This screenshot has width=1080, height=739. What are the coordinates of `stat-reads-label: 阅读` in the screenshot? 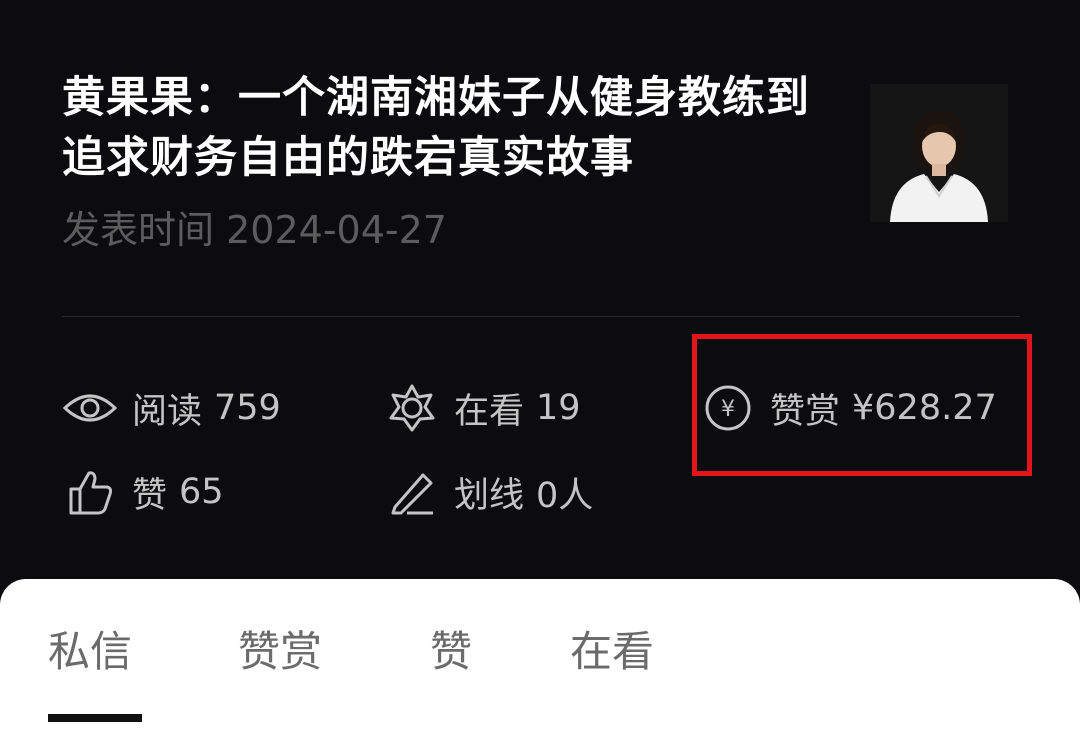 It's located at (167, 411).